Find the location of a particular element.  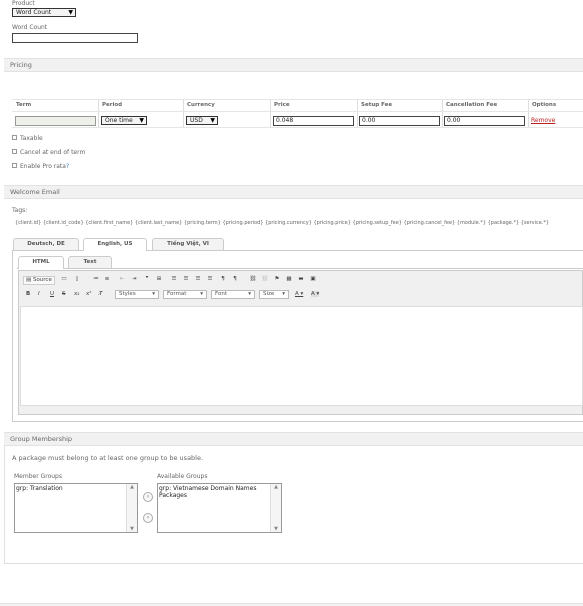

horizontal-rule-icon: ▬ is located at coordinates (301, 279).